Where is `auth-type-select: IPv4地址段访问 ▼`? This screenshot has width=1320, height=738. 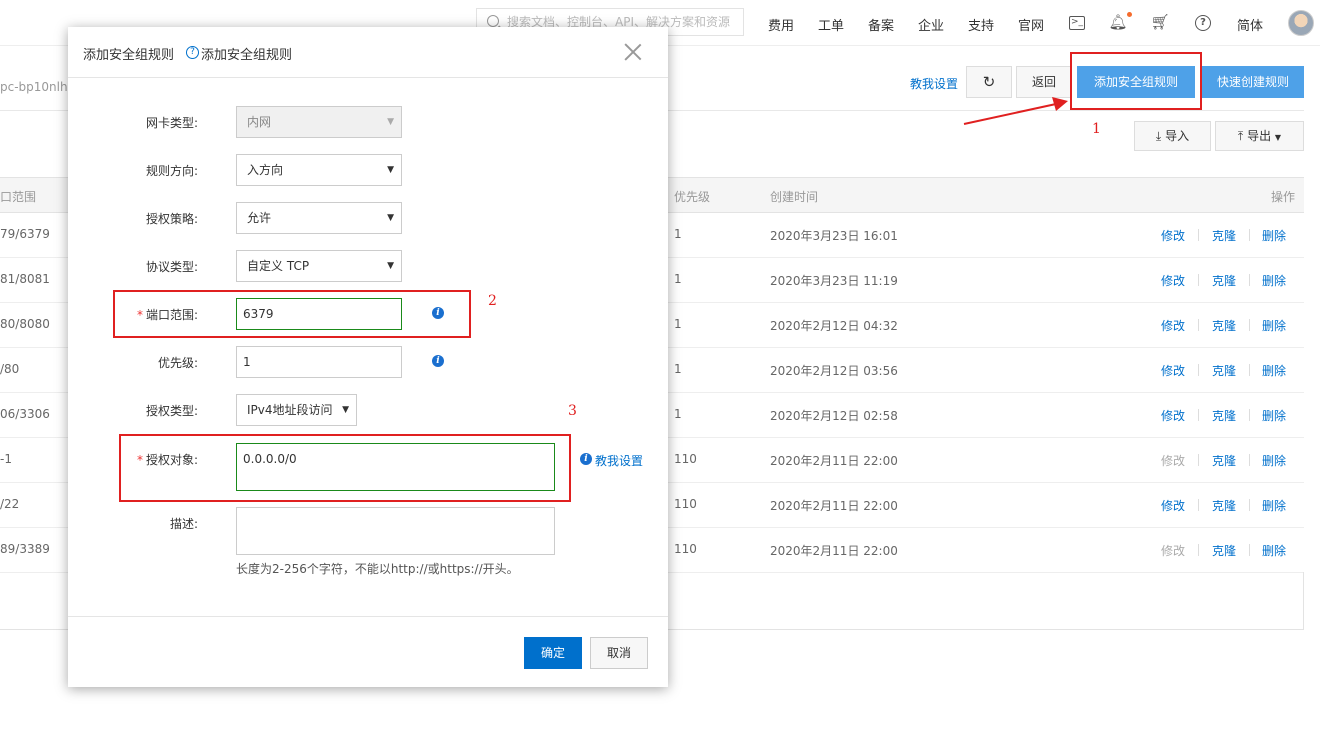 auth-type-select: IPv4地址段访问 ▼ is located at coordinates (296, 410).